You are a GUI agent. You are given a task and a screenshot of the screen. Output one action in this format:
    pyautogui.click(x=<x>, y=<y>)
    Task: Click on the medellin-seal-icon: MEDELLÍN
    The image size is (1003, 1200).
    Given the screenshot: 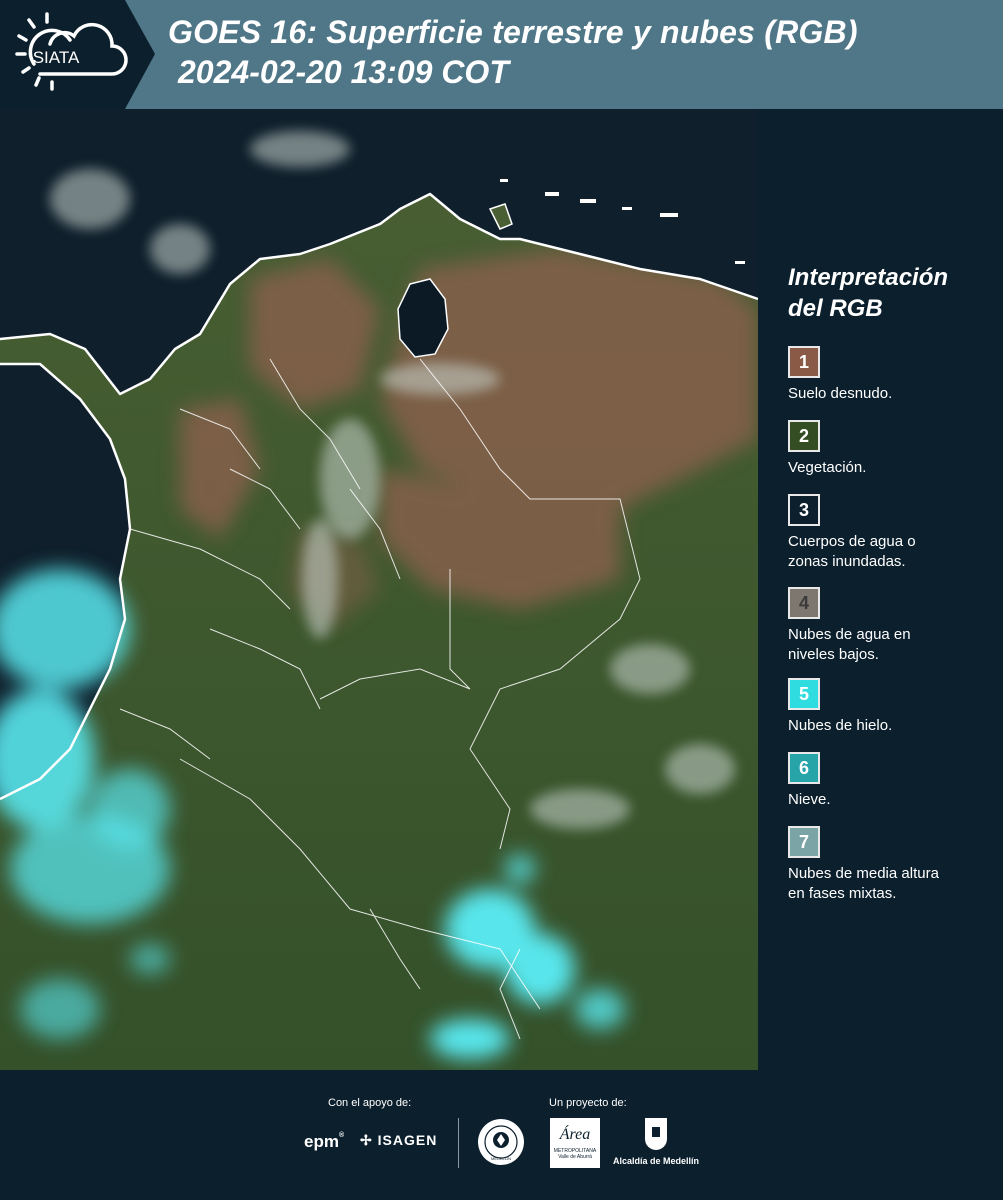 What is the action you would take?
    pyautogui.click(x=501, y=1142)
    